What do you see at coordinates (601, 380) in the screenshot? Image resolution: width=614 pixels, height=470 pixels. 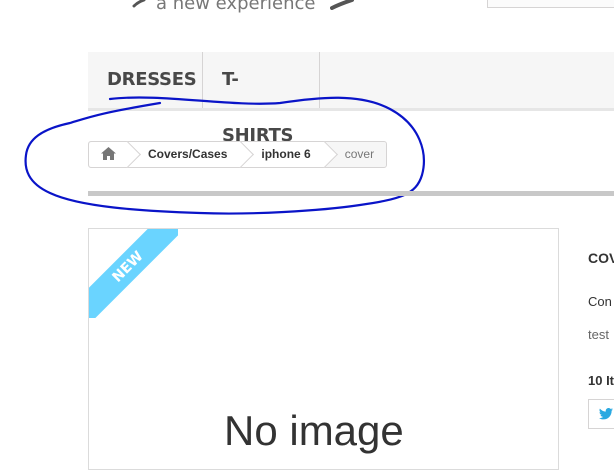 I see `product-quantity: 10 It` at bounding box center [601, 380].